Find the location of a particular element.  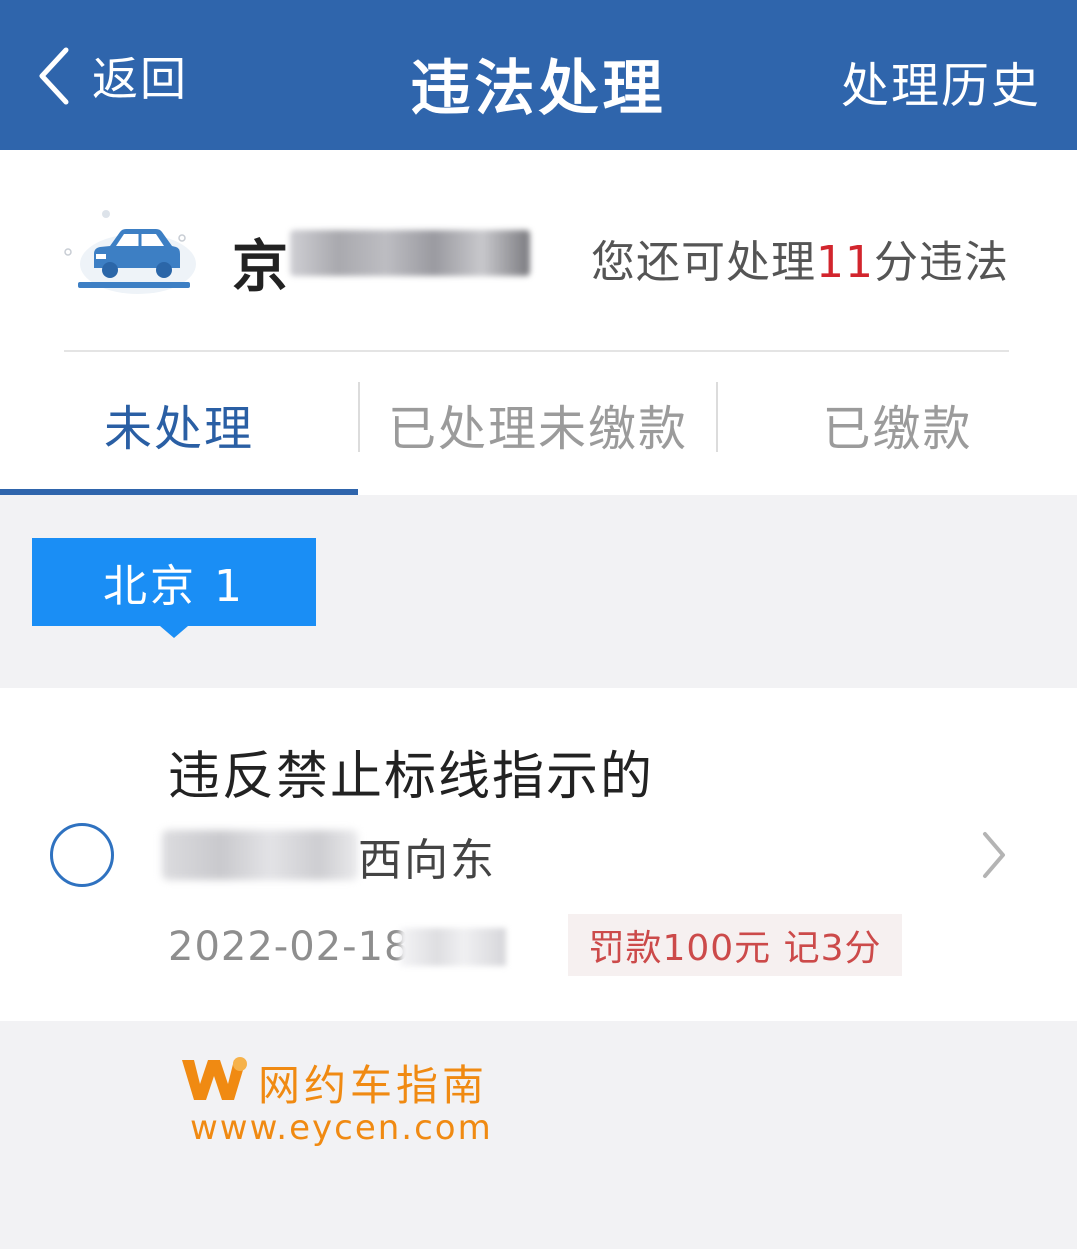

penalty-badge: 罚款100元 记3分 is located at coordinates (735, 945).